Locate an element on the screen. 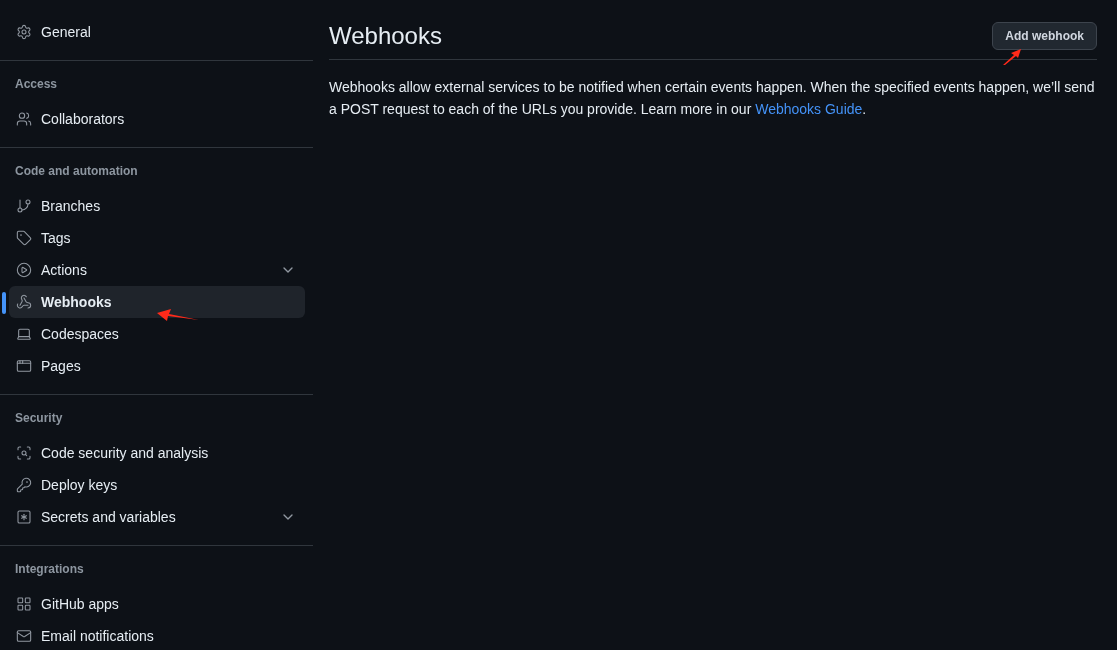  branch-icon is located at coordinates (24, 206).